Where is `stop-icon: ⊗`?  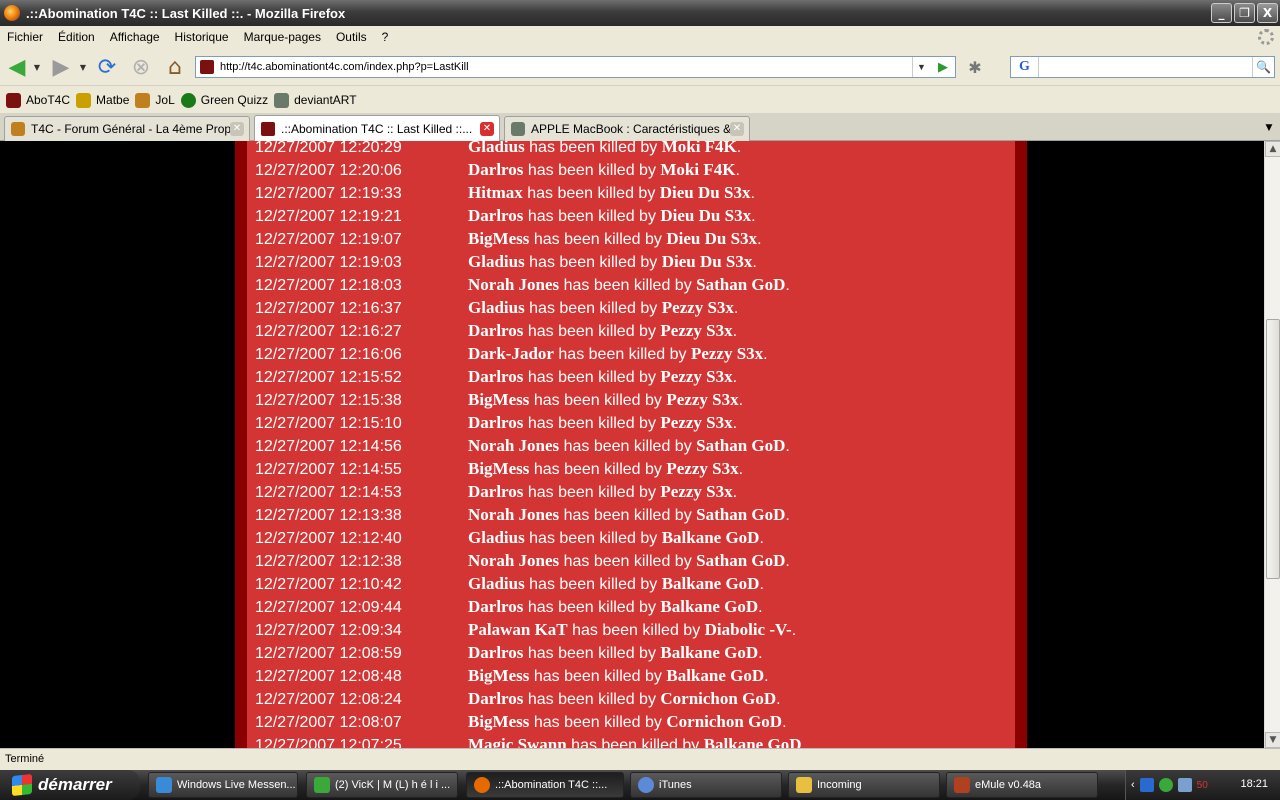 stop-icon: ⊗ is located at coordinates (141, 67).